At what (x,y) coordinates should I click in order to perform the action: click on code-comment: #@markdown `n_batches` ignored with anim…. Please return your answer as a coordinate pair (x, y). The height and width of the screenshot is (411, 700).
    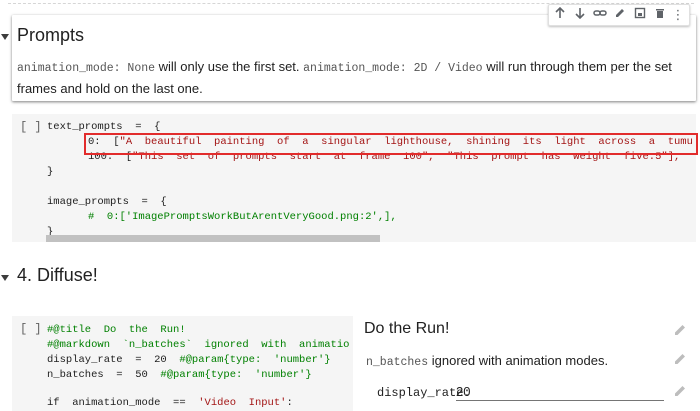
    Looking at the image, I should click on (198, 345).